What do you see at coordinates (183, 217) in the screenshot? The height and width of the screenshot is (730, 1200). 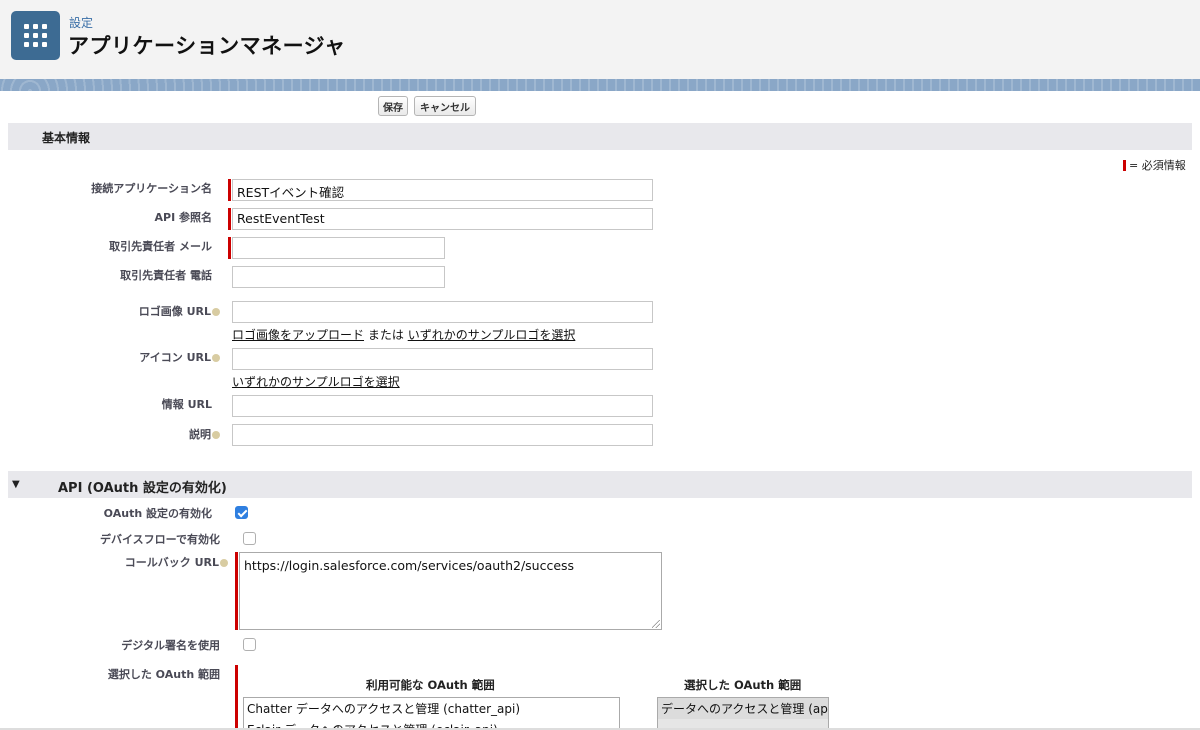 I see `api-name-label: API 参照名` at bounding box center [183, 217].